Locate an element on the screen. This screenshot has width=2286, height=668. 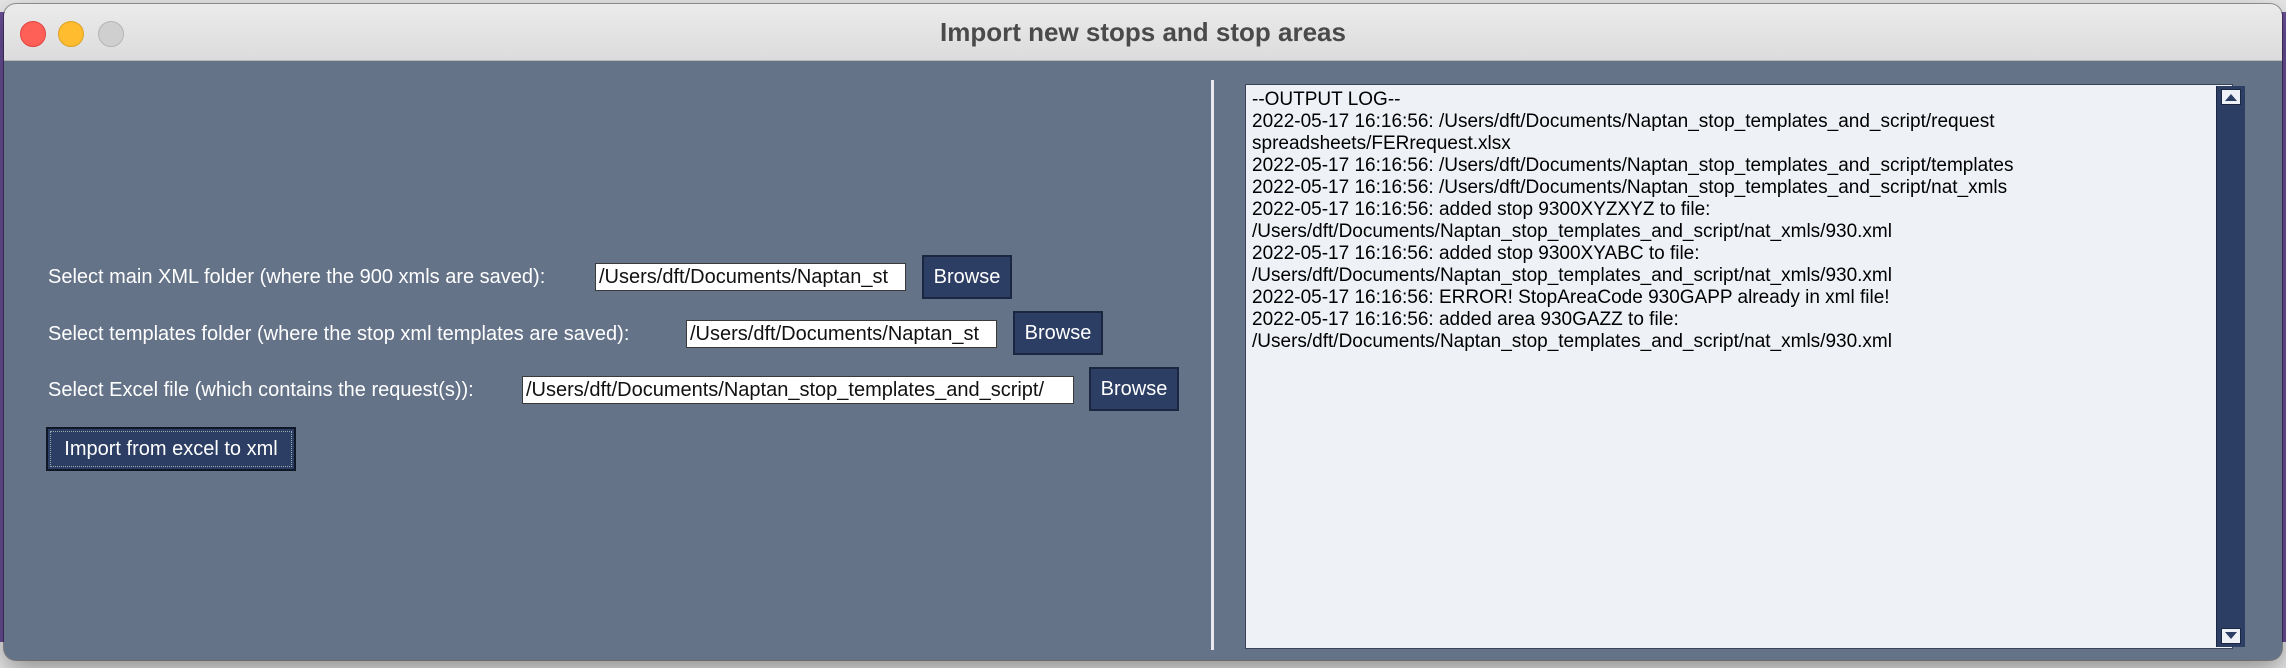
window-title: Import new stops and stop areas is located at coordinates (1143, 32).